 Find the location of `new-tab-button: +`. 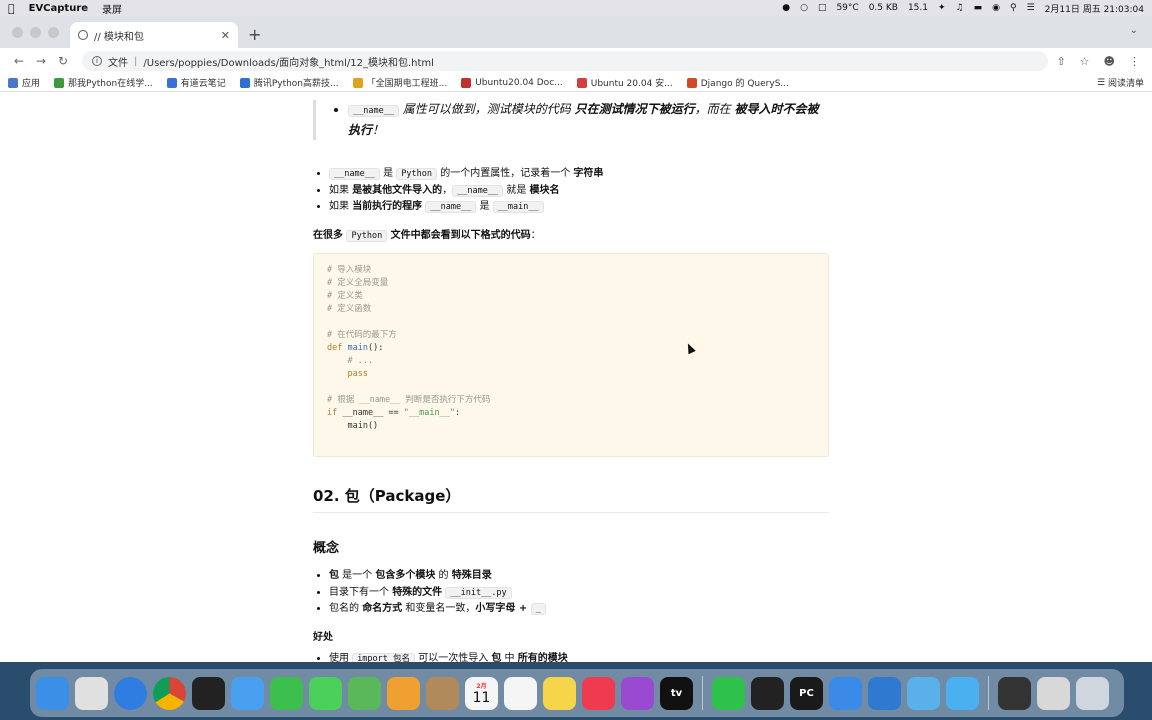

new-tab-button: + is located at coordinates (254, 34).